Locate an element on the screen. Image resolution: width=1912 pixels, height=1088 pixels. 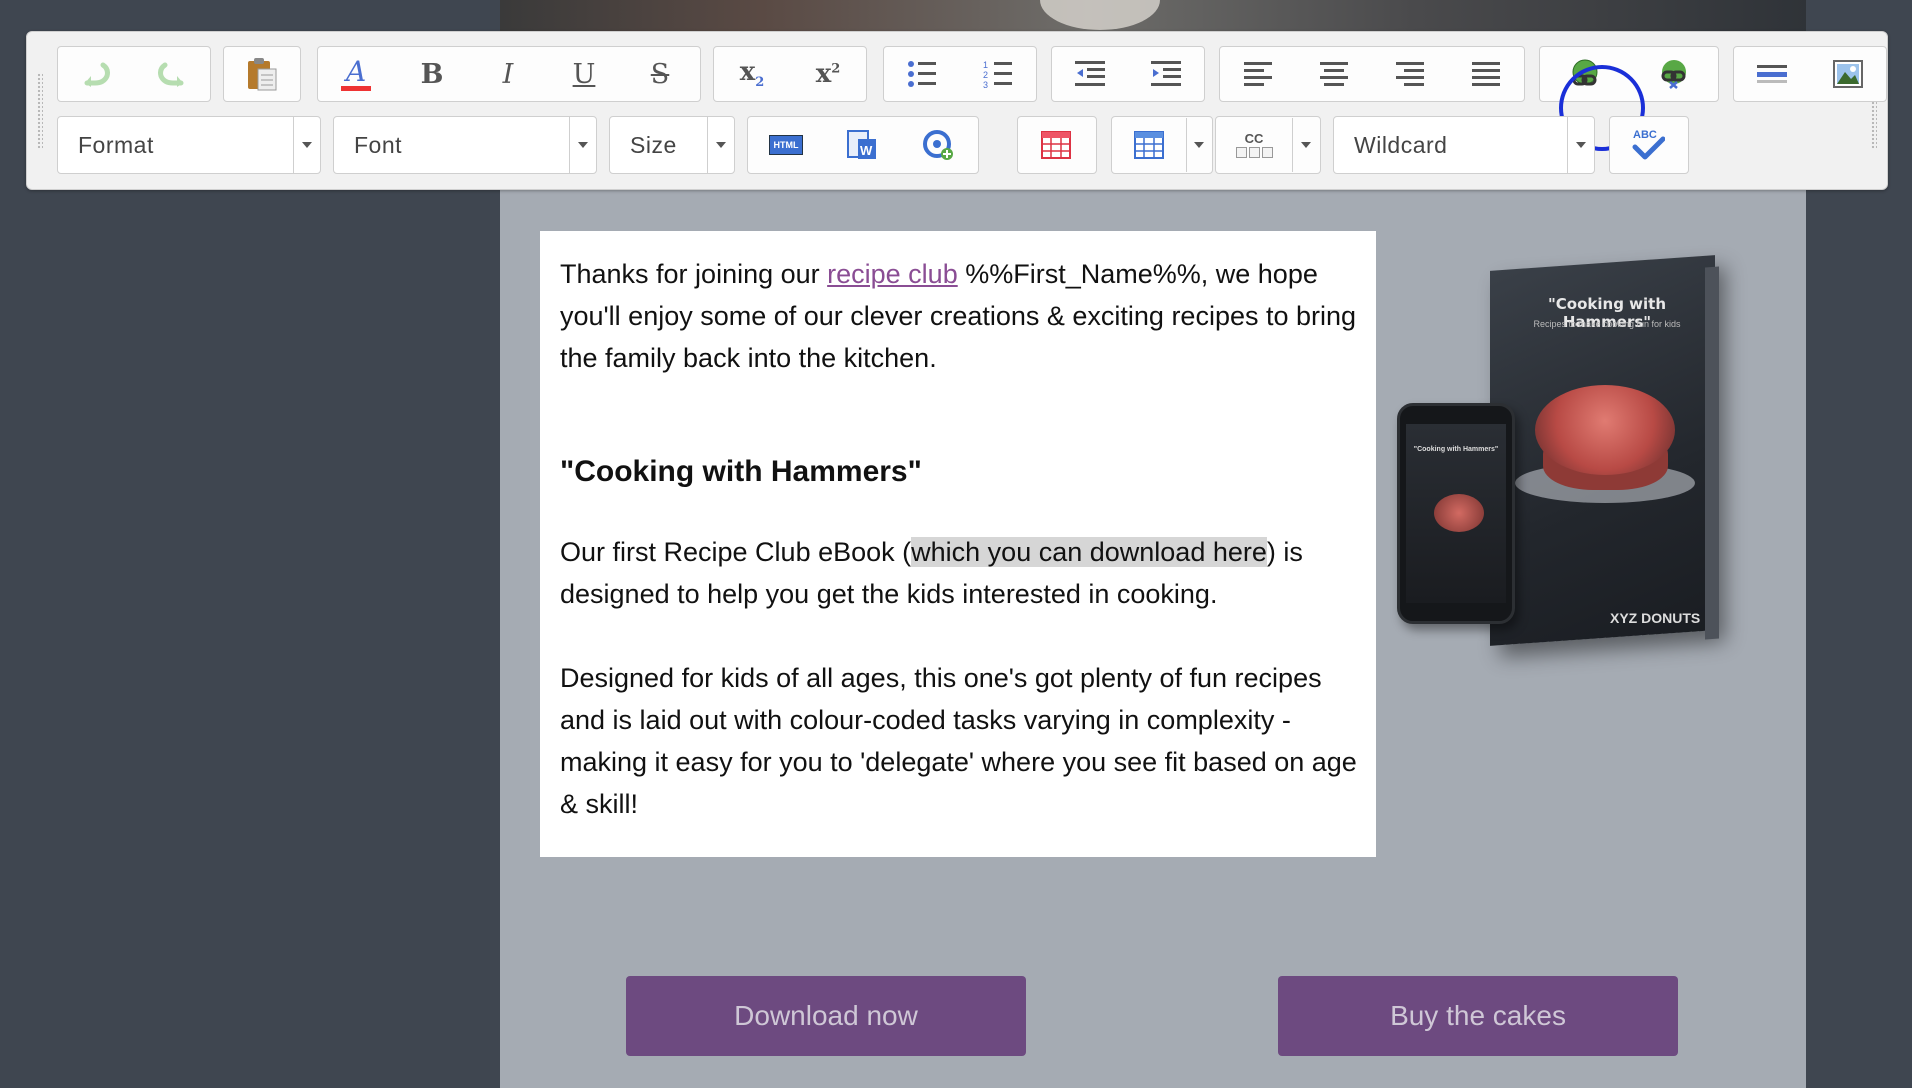
table-layout-button is located at coordinates (1149, 145).